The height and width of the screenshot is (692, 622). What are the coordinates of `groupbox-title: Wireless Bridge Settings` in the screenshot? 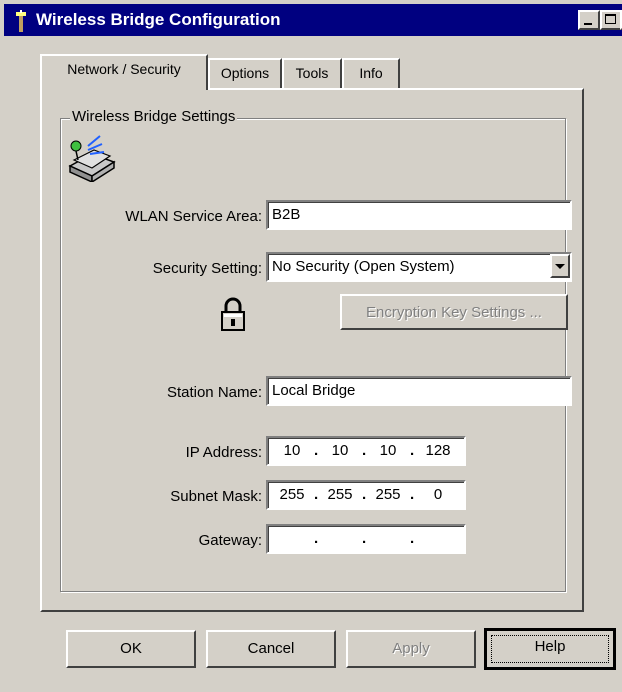 It's located at (154, 116).